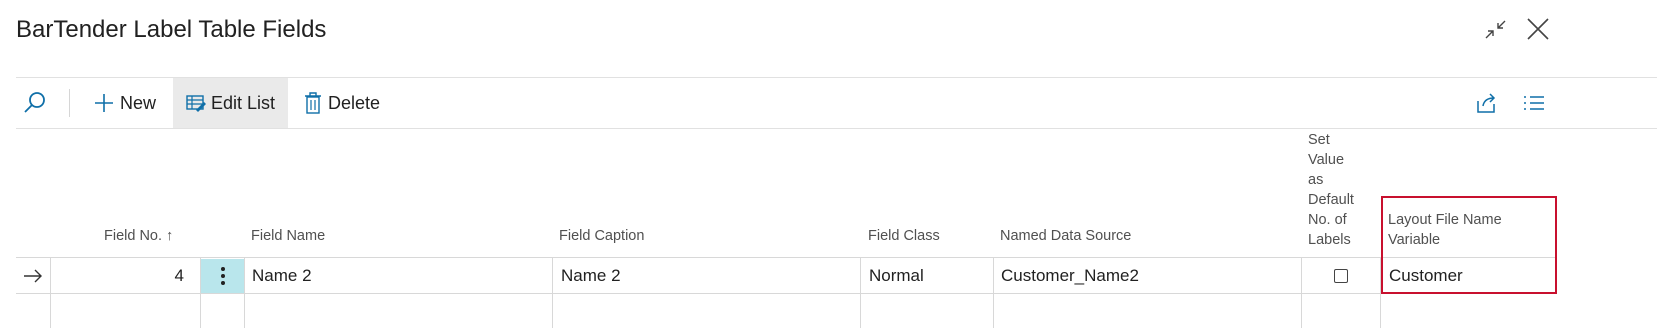  What do you see at coordinates (1341, 190) in the screenshot?
I see `column-header-set-value-default-labels: Set Value as Default No. of Labels` at bounding box center [1341, 190].